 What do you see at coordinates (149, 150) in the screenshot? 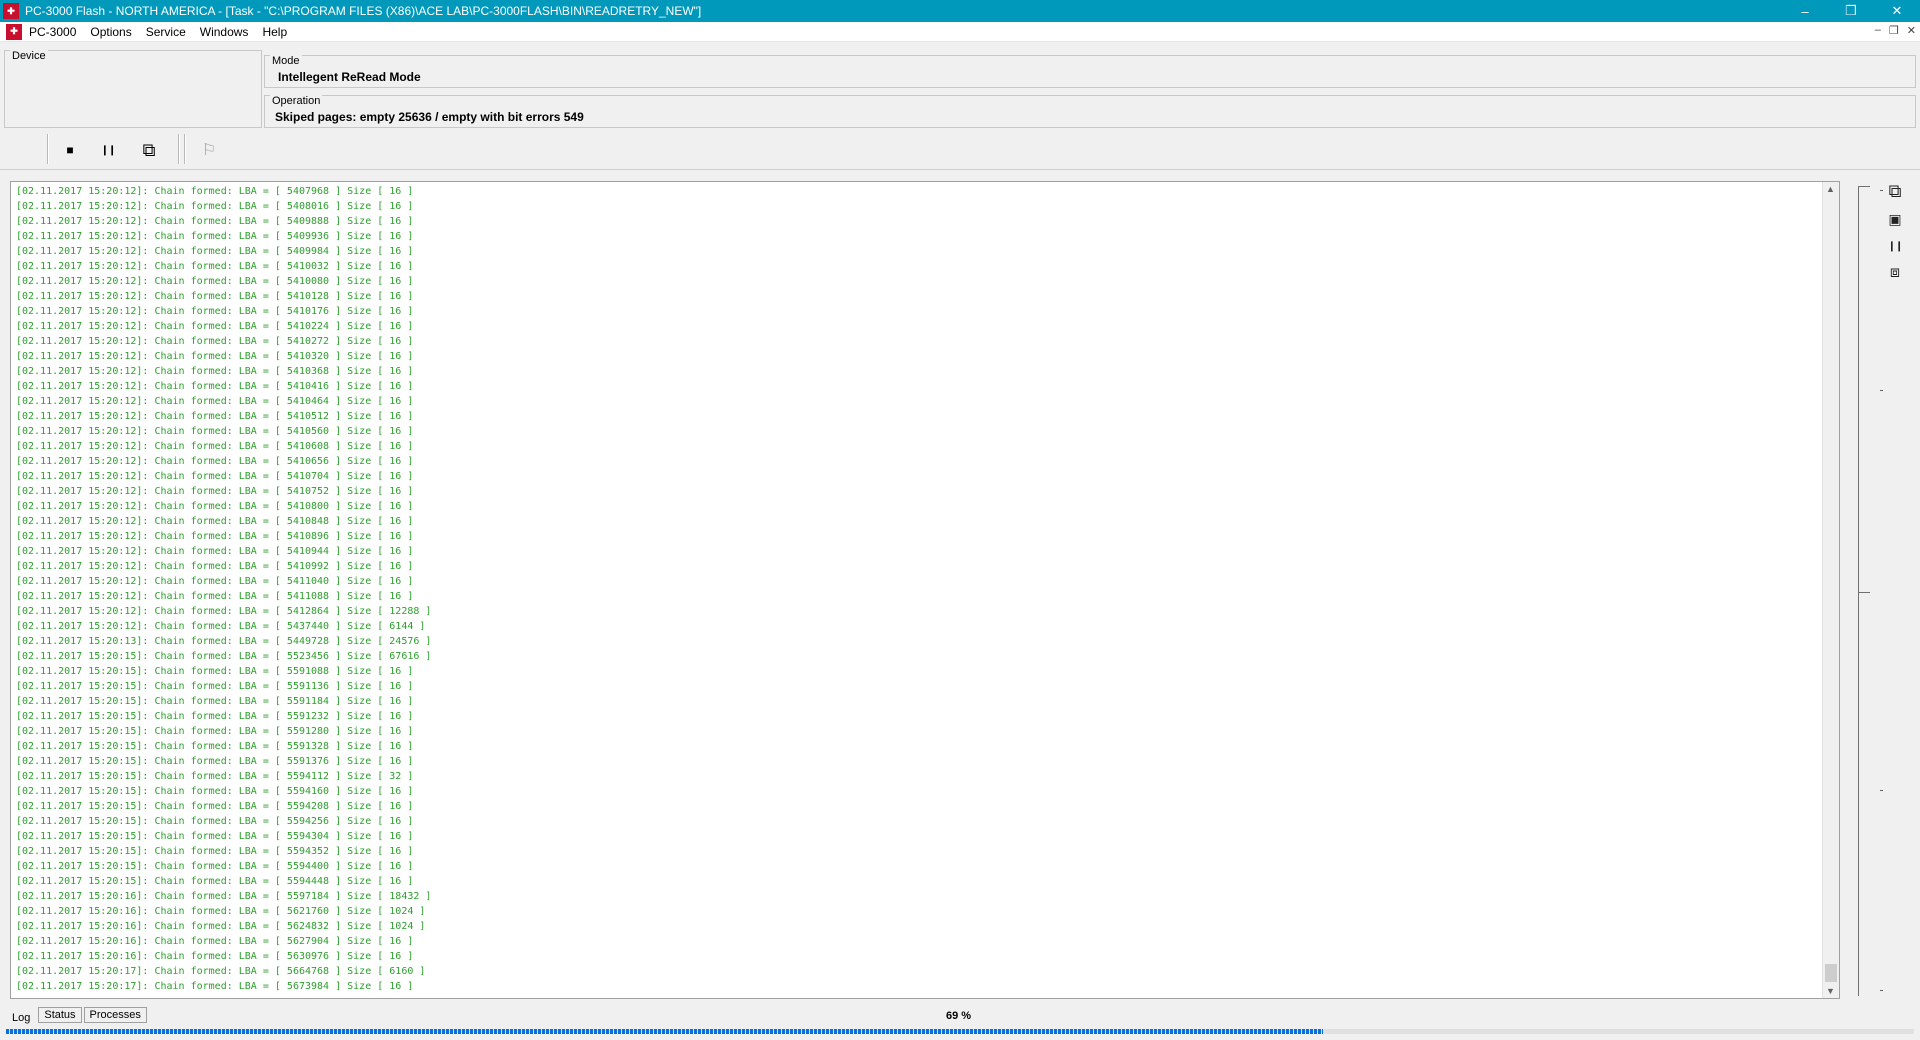
I see `export-icon: ⧉` at bounding box center [149, 150].